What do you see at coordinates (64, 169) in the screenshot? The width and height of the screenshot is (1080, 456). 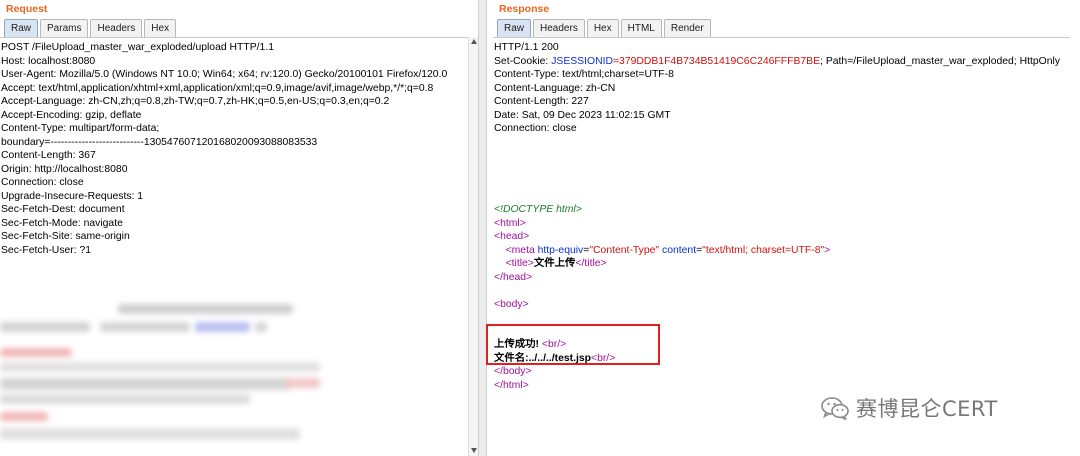 I see `request-line: Origin: http://localhost:8080` at bounding box center [64, 169].